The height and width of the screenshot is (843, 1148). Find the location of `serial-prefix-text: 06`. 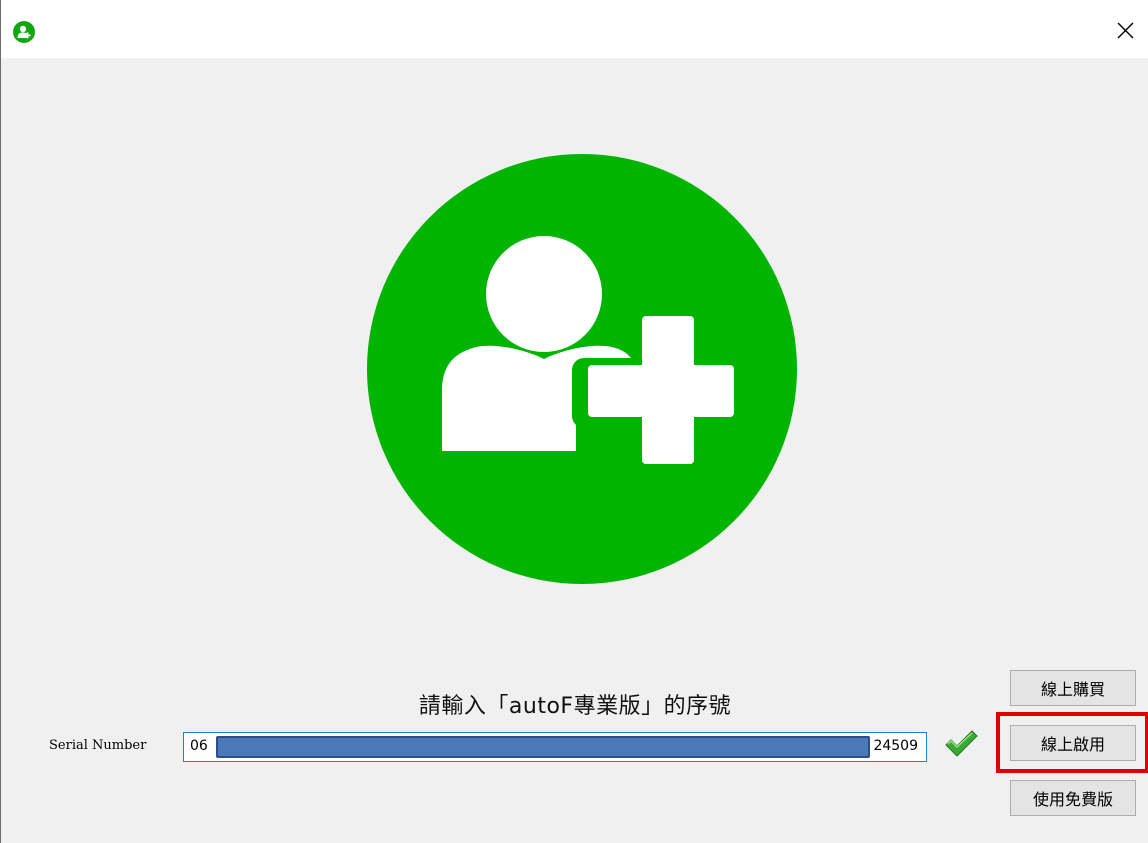

serial-prefix-text: 06 is located at coordinates (199, 746).